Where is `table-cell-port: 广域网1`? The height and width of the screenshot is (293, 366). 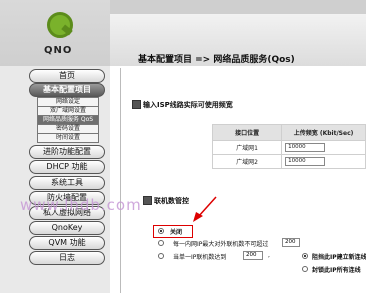
table-cell-port: 广域网1 is located at coordinates (247, 147).